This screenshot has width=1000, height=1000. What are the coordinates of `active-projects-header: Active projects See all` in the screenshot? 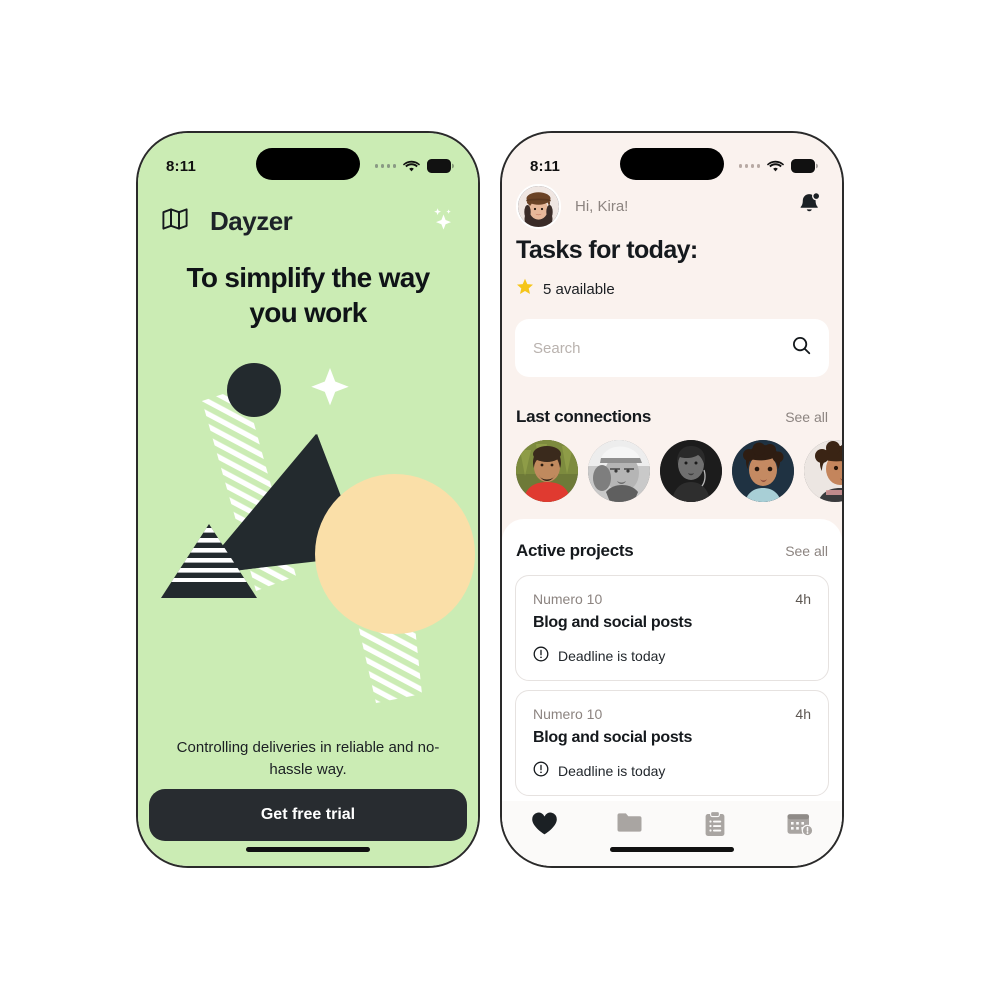 It's located at (672, 551).